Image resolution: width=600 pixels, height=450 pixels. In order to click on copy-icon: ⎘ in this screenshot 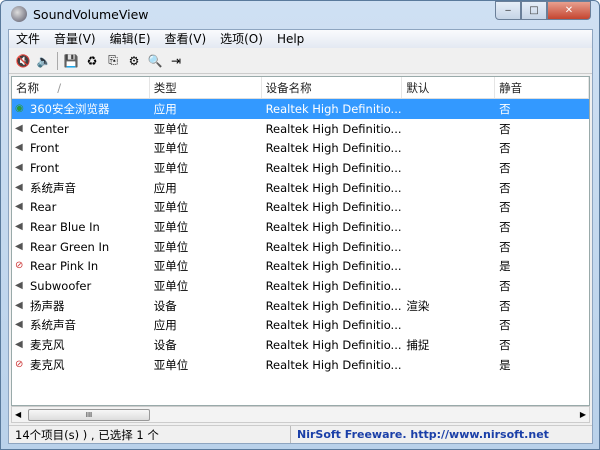, I will do `click(113, 61)`.